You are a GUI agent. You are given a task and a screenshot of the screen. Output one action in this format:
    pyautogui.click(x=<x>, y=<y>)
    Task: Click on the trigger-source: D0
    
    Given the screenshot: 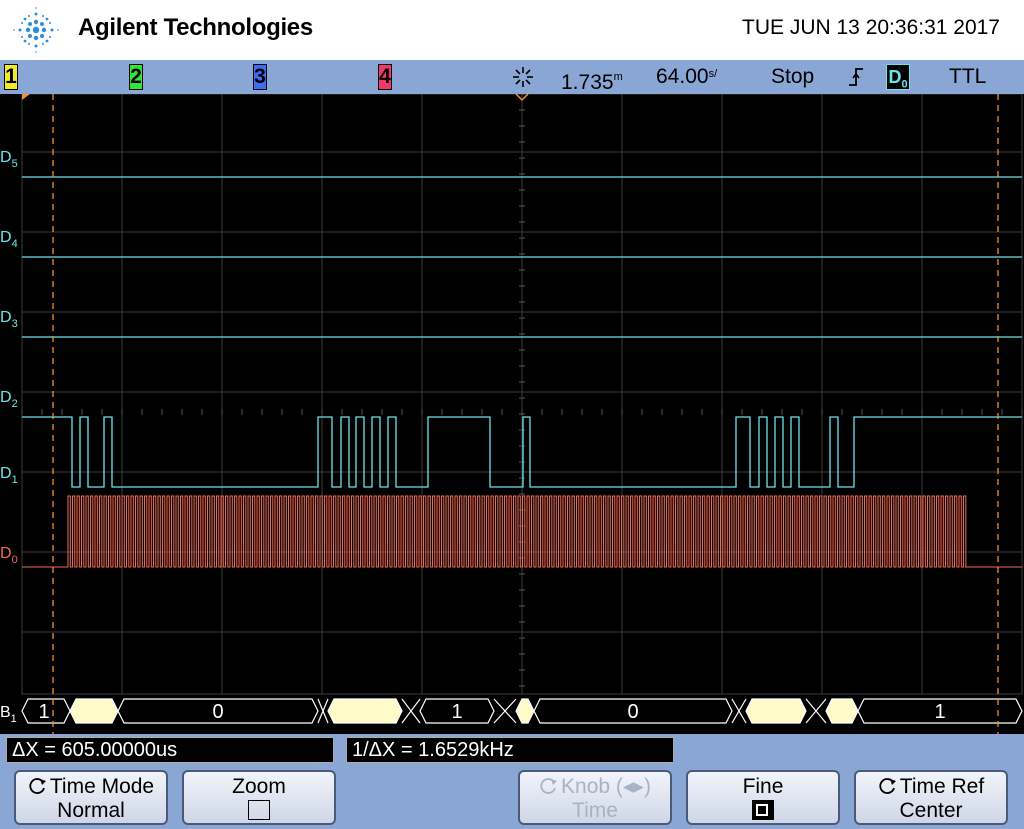 What is the action you would take?
    pyautogui.click(x=898, y=77)
    